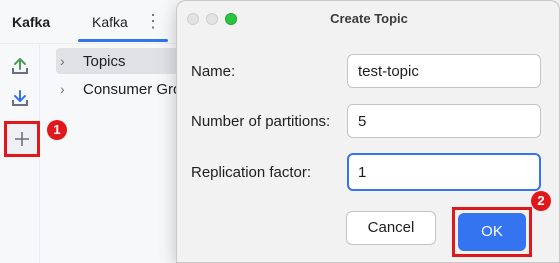  What do you see at coordinates (110, 22) in the screenshot?
I see `tab-kafka: Kafka` at bounding box center [110, 22].